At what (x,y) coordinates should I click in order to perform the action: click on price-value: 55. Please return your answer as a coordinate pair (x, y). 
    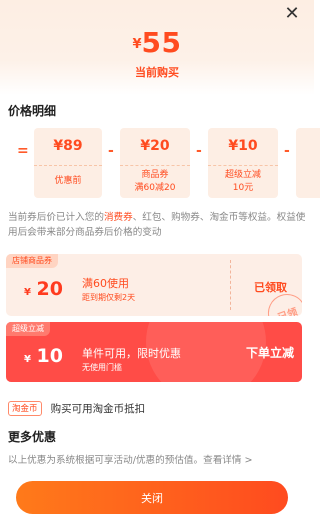
    Looking at the image, I should click on (161, 42).